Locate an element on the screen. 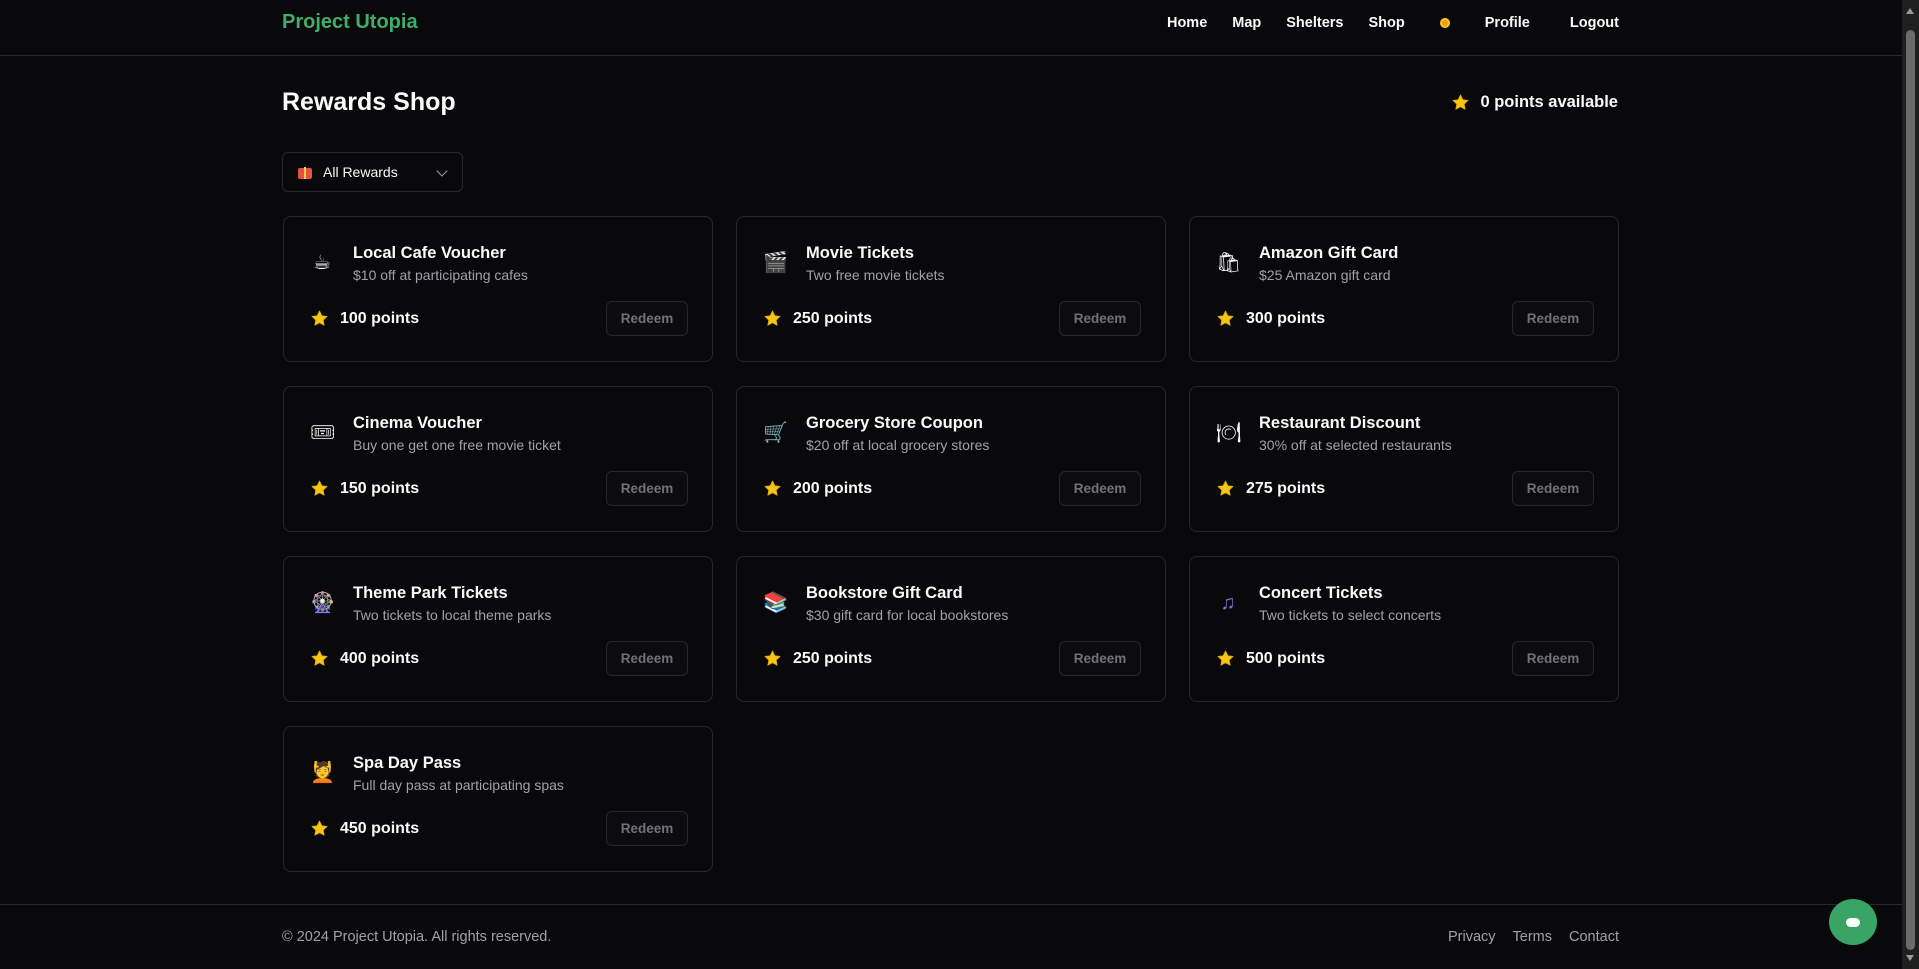 This screenshot has width=1919, height=969. reward-description: $20 off at local grocery stores is located at coordinates (898, 445).